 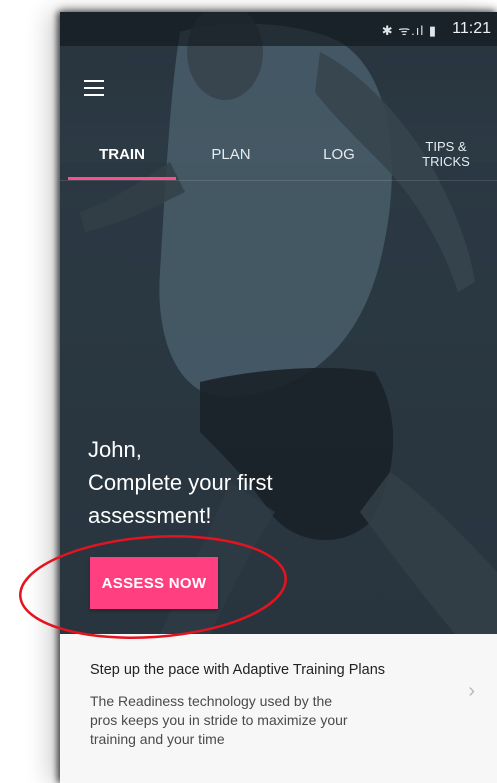 I want to click on card-body-line: The Readiness technology used by the, so click(x=211, y=701).